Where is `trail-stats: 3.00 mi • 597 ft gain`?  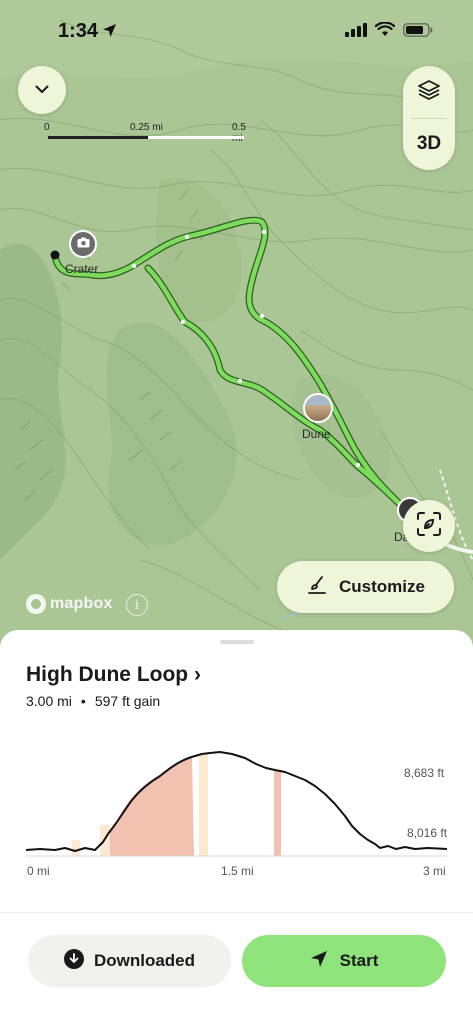
trail-stats: 3.00 mi • 597 ft gain is located at coordinates (93, 701).